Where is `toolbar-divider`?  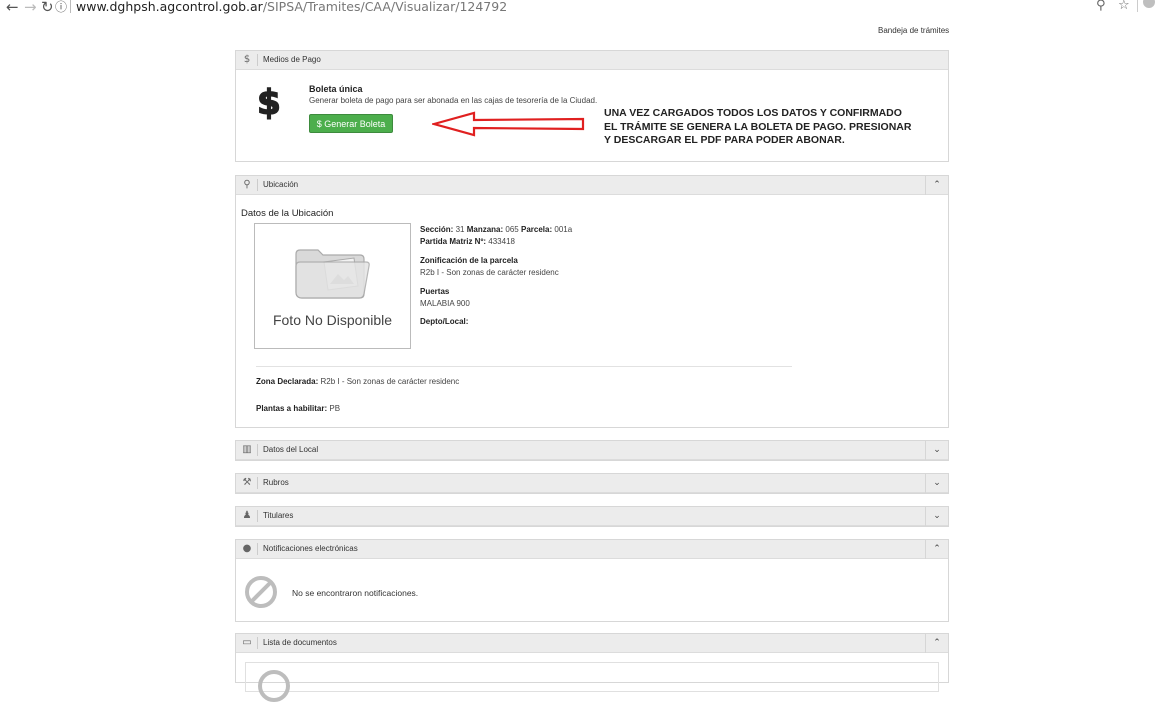
toolbar-divider is located at coordinates (1137, 6).